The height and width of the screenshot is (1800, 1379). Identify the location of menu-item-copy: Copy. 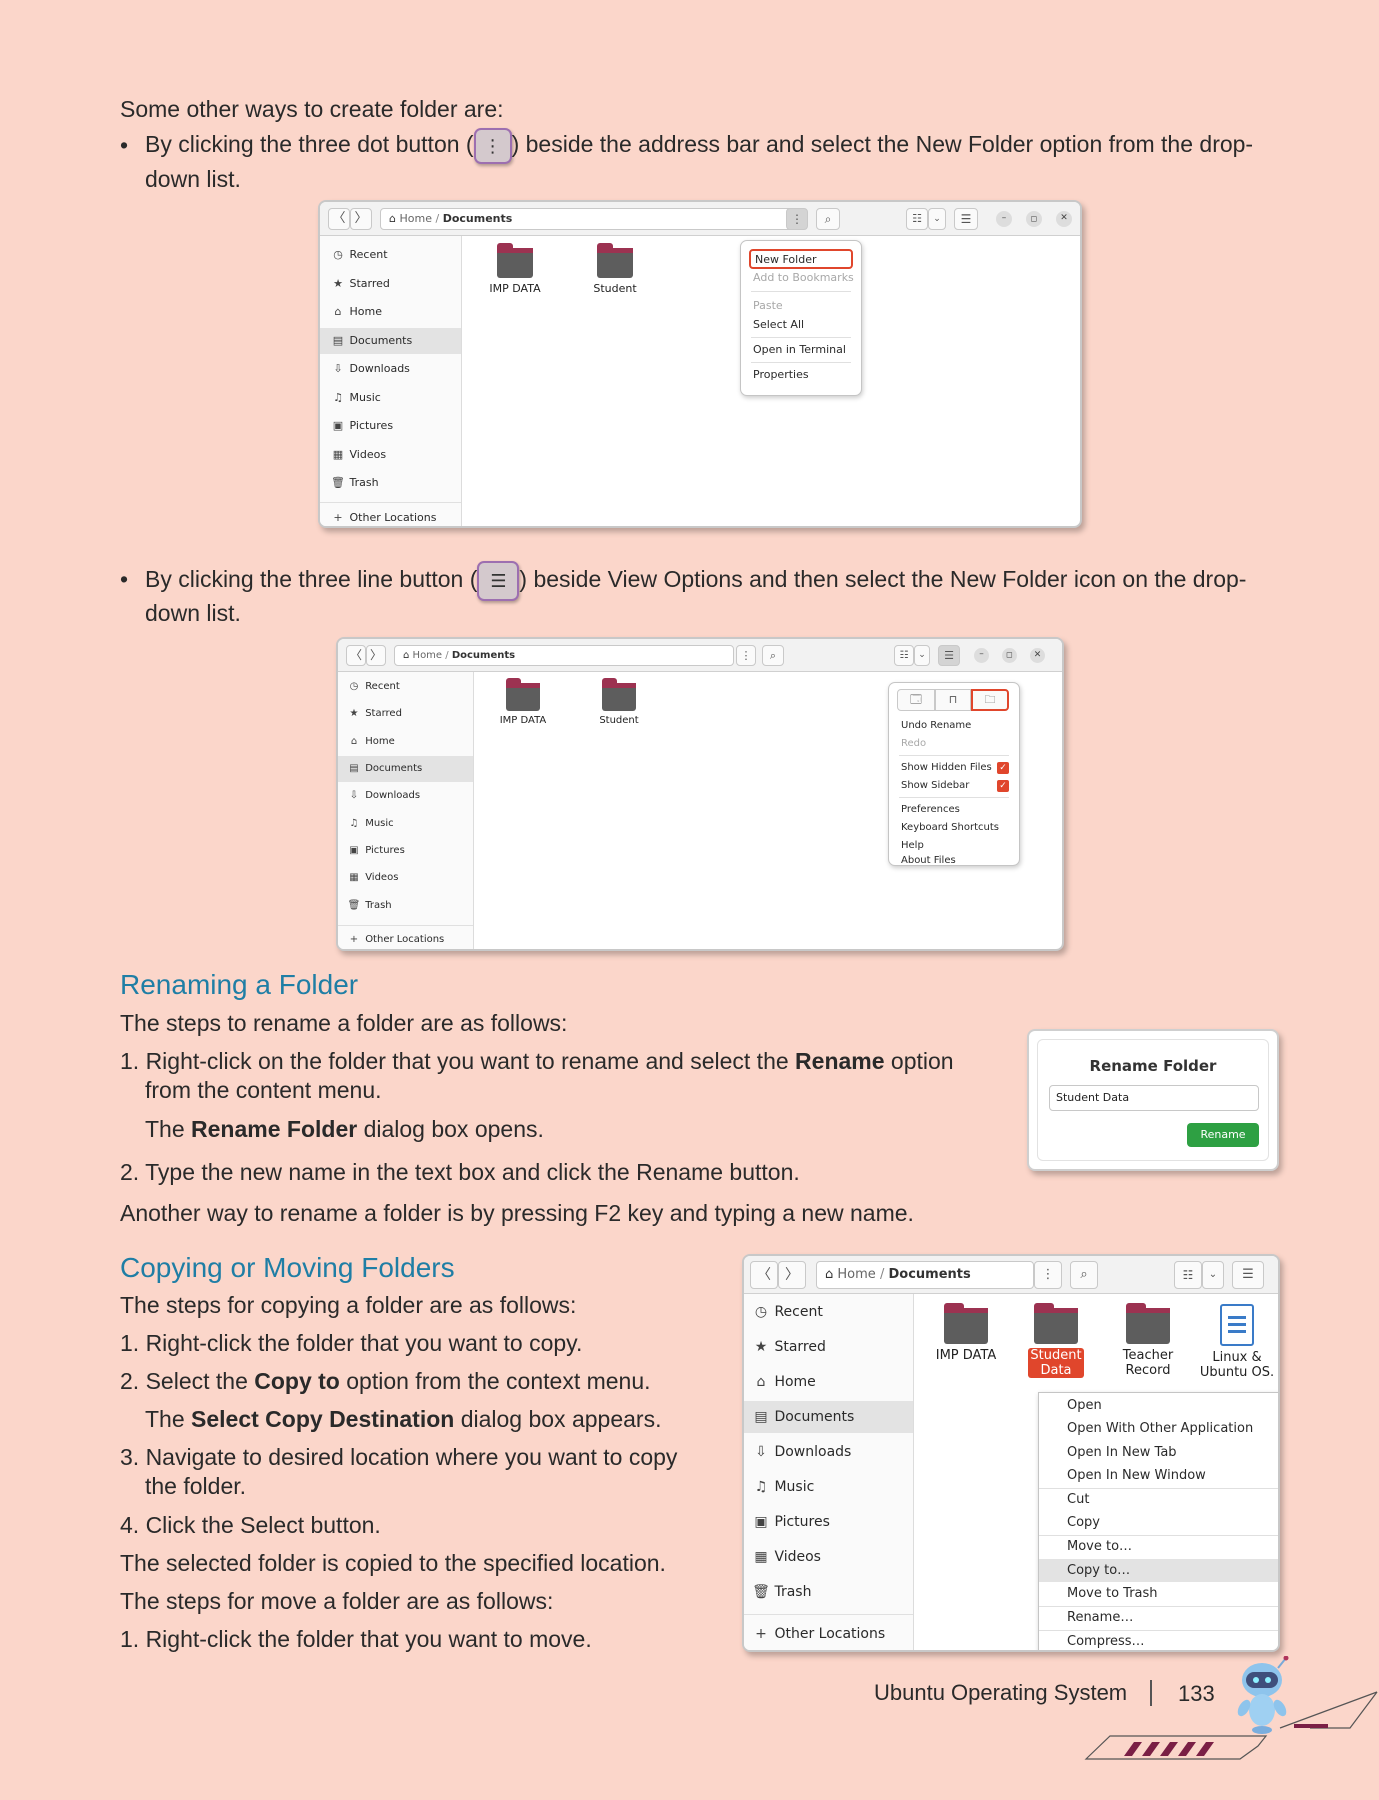
(1158, 1523).